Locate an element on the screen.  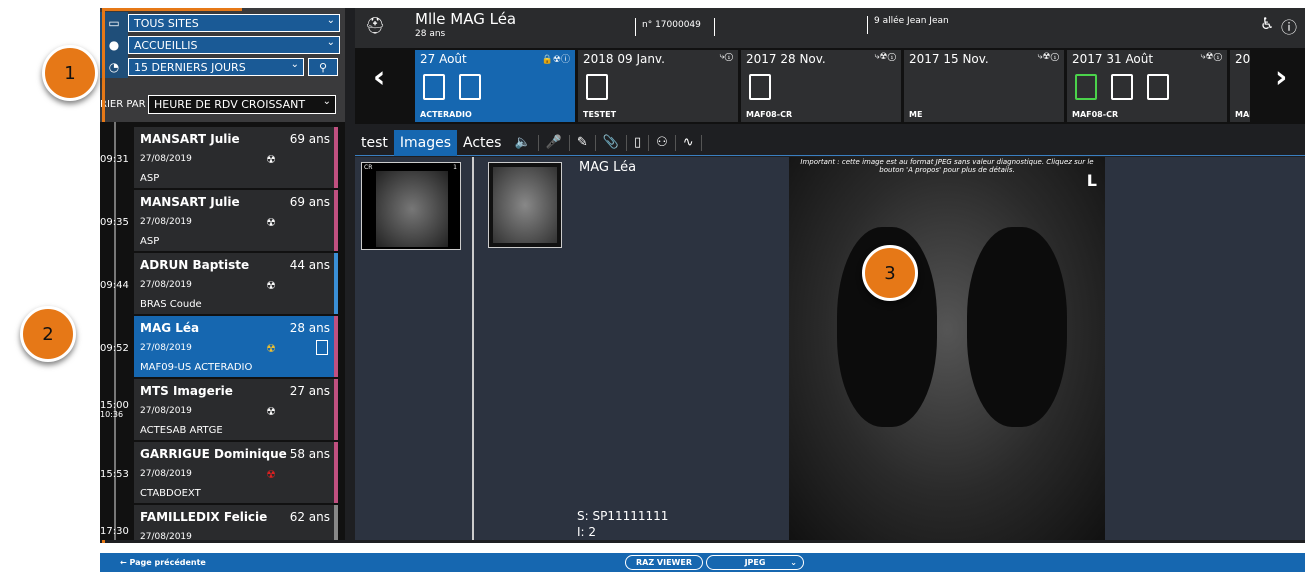
chevron-left-icon: ‹ is located at coordinates (379, 77).